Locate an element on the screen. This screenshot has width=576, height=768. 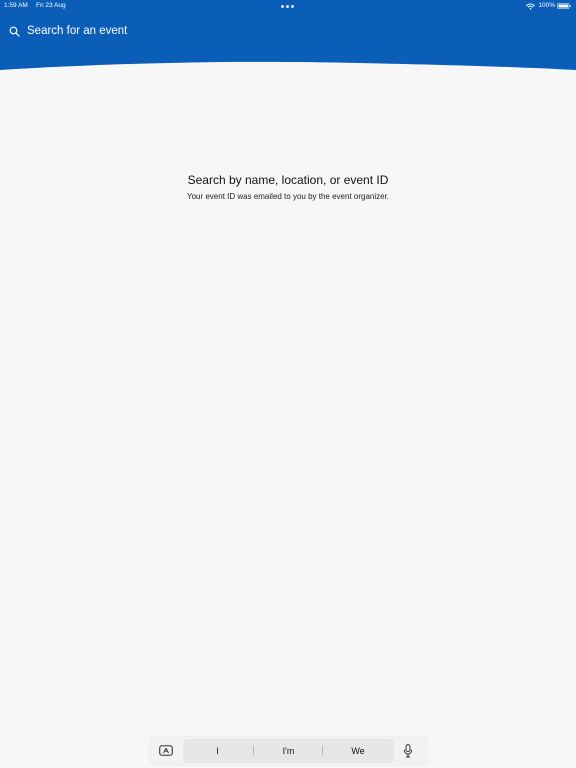
suggestion-i: I is located at coordinates (217, 751).